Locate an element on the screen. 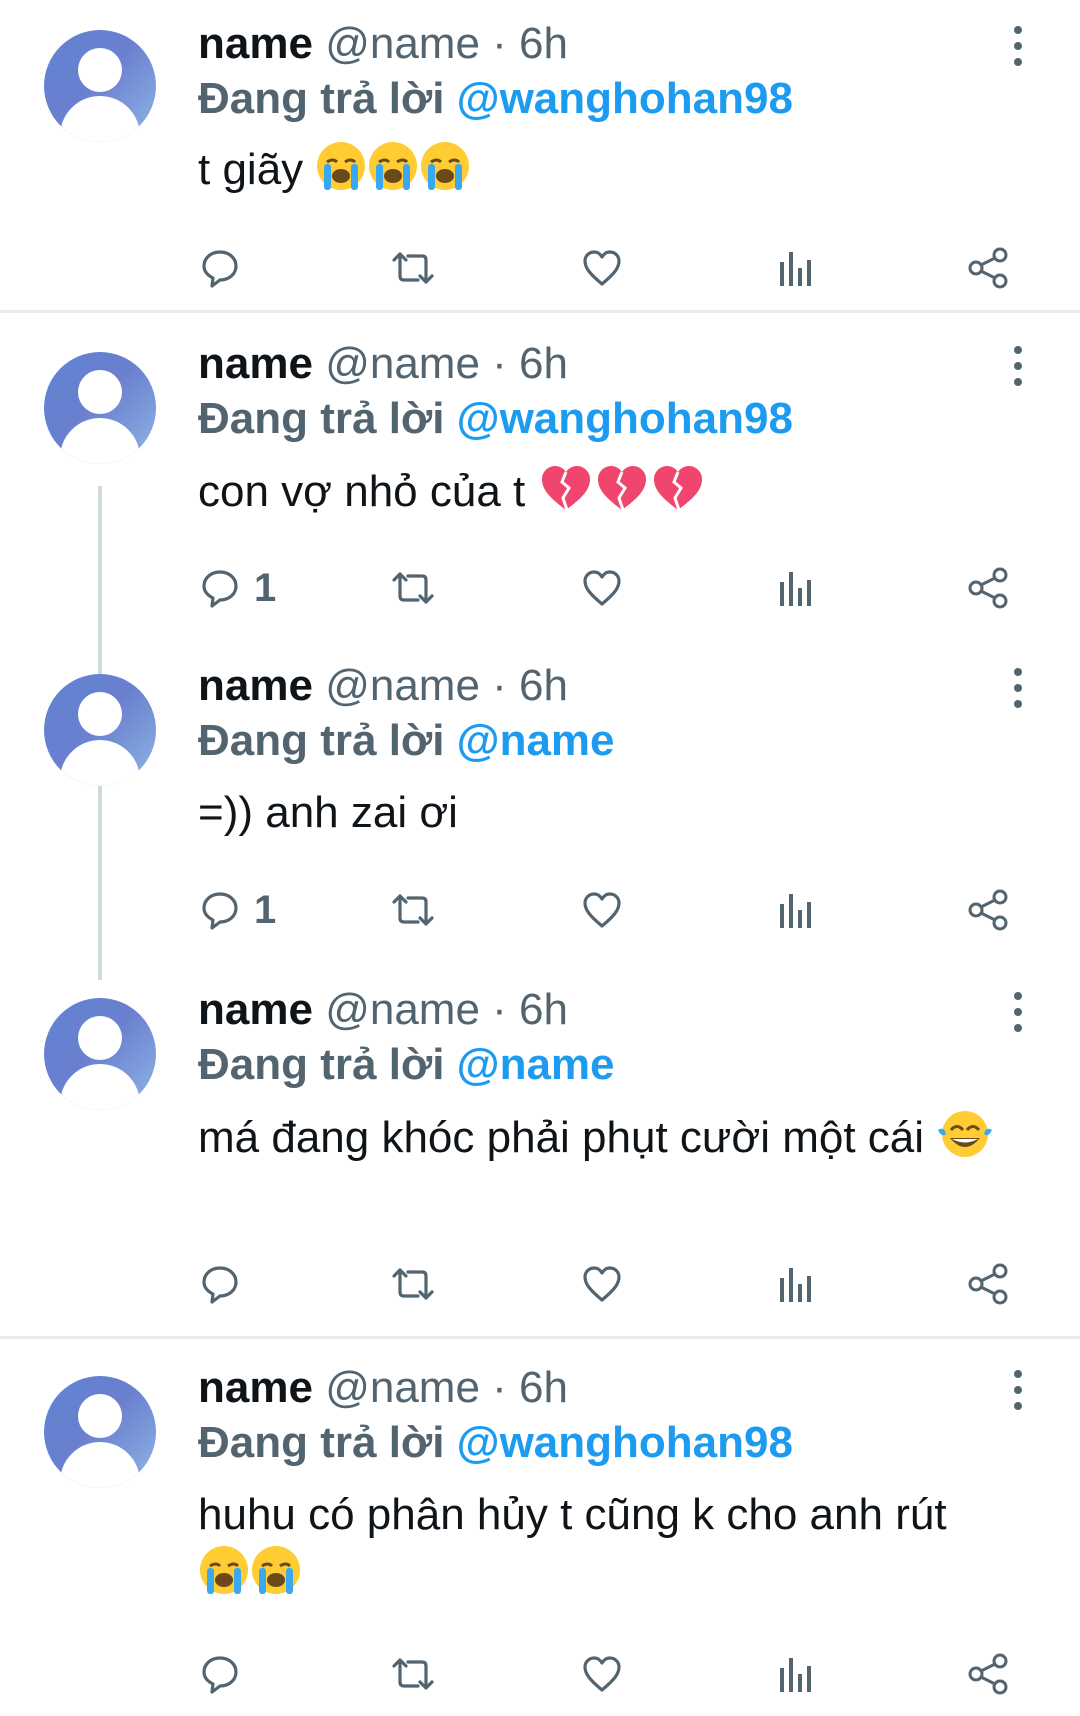 The width and height of the screenshot is (1080, 1716). tweet-text: con vợ nhỏ của t is located at coordinates (598, 495).